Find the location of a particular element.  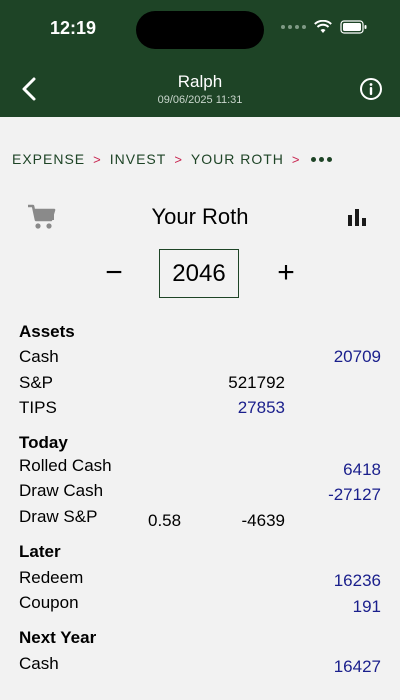

value-draw-cash: -27127 is located at coordinates (354, 495).